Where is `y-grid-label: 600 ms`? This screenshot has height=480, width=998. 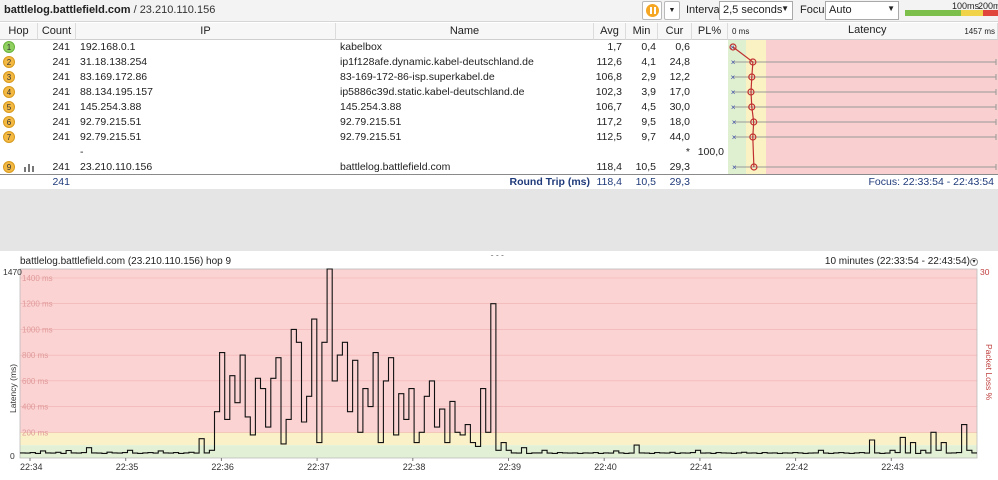
y-grid-label: 600 ms is located at coordinates (35, 381).